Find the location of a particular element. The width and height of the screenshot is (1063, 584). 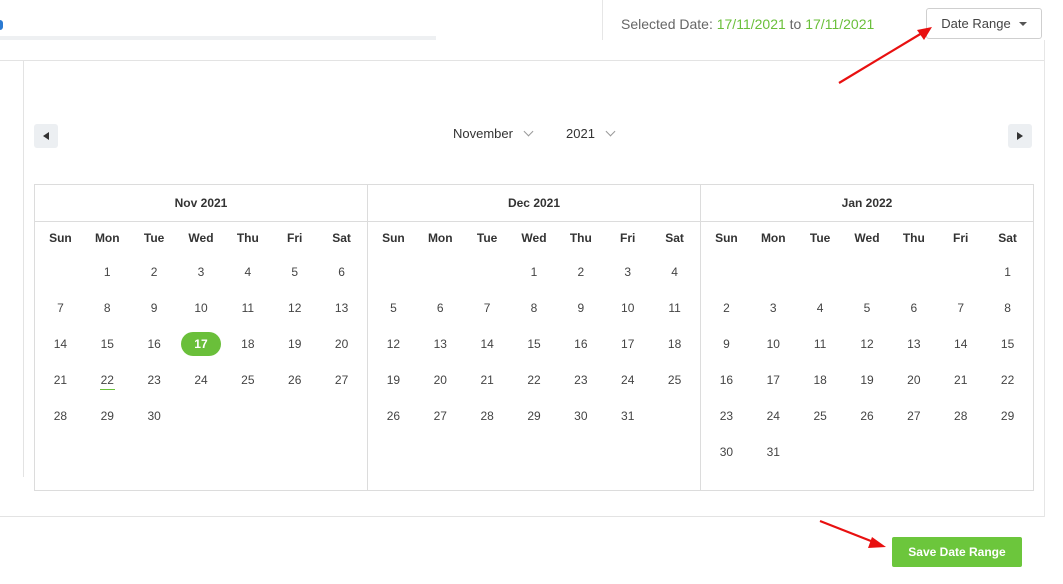

empty-day-cell is located at coordinates (913, 272).